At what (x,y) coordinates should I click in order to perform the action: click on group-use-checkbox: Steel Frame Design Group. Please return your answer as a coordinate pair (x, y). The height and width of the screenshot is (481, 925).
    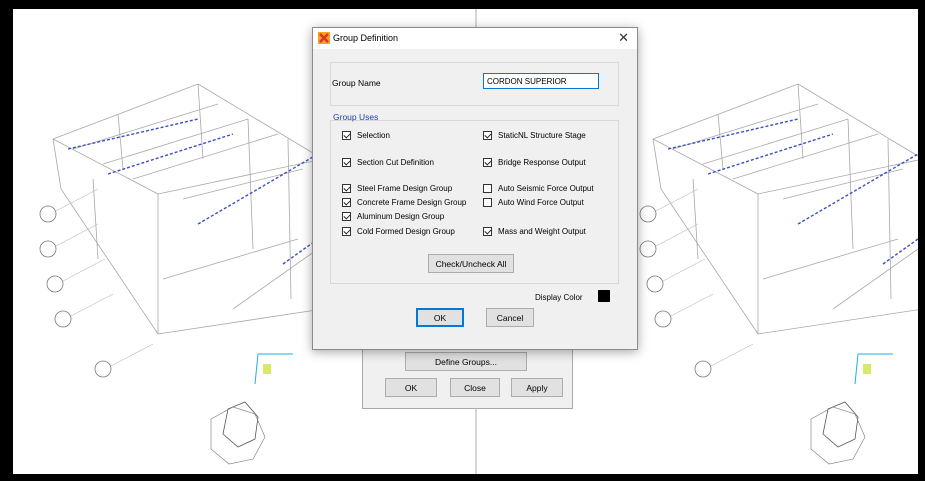
    Looking at the image, I should click on (397, 188).